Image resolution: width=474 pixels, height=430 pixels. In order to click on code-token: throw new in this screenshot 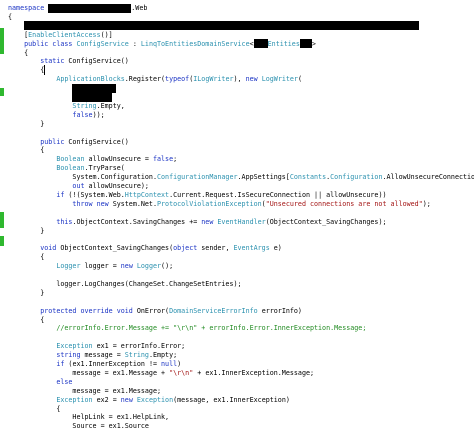, I will do `click(92, 203)`.